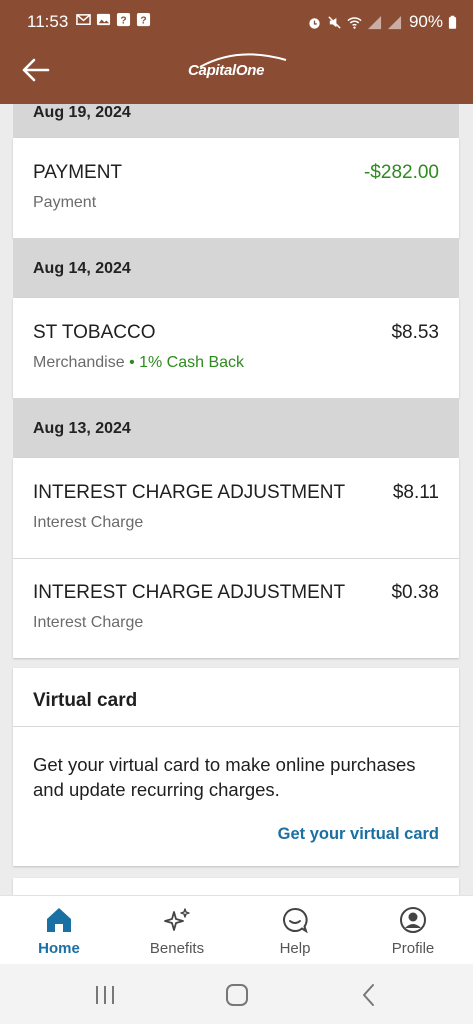 Image resolution: width=473 pixels, height=1024 pixels. What do you see at coordinates (452, 22) in the screenshot?
I see `battery-icon` at bounding box center [452, 22].